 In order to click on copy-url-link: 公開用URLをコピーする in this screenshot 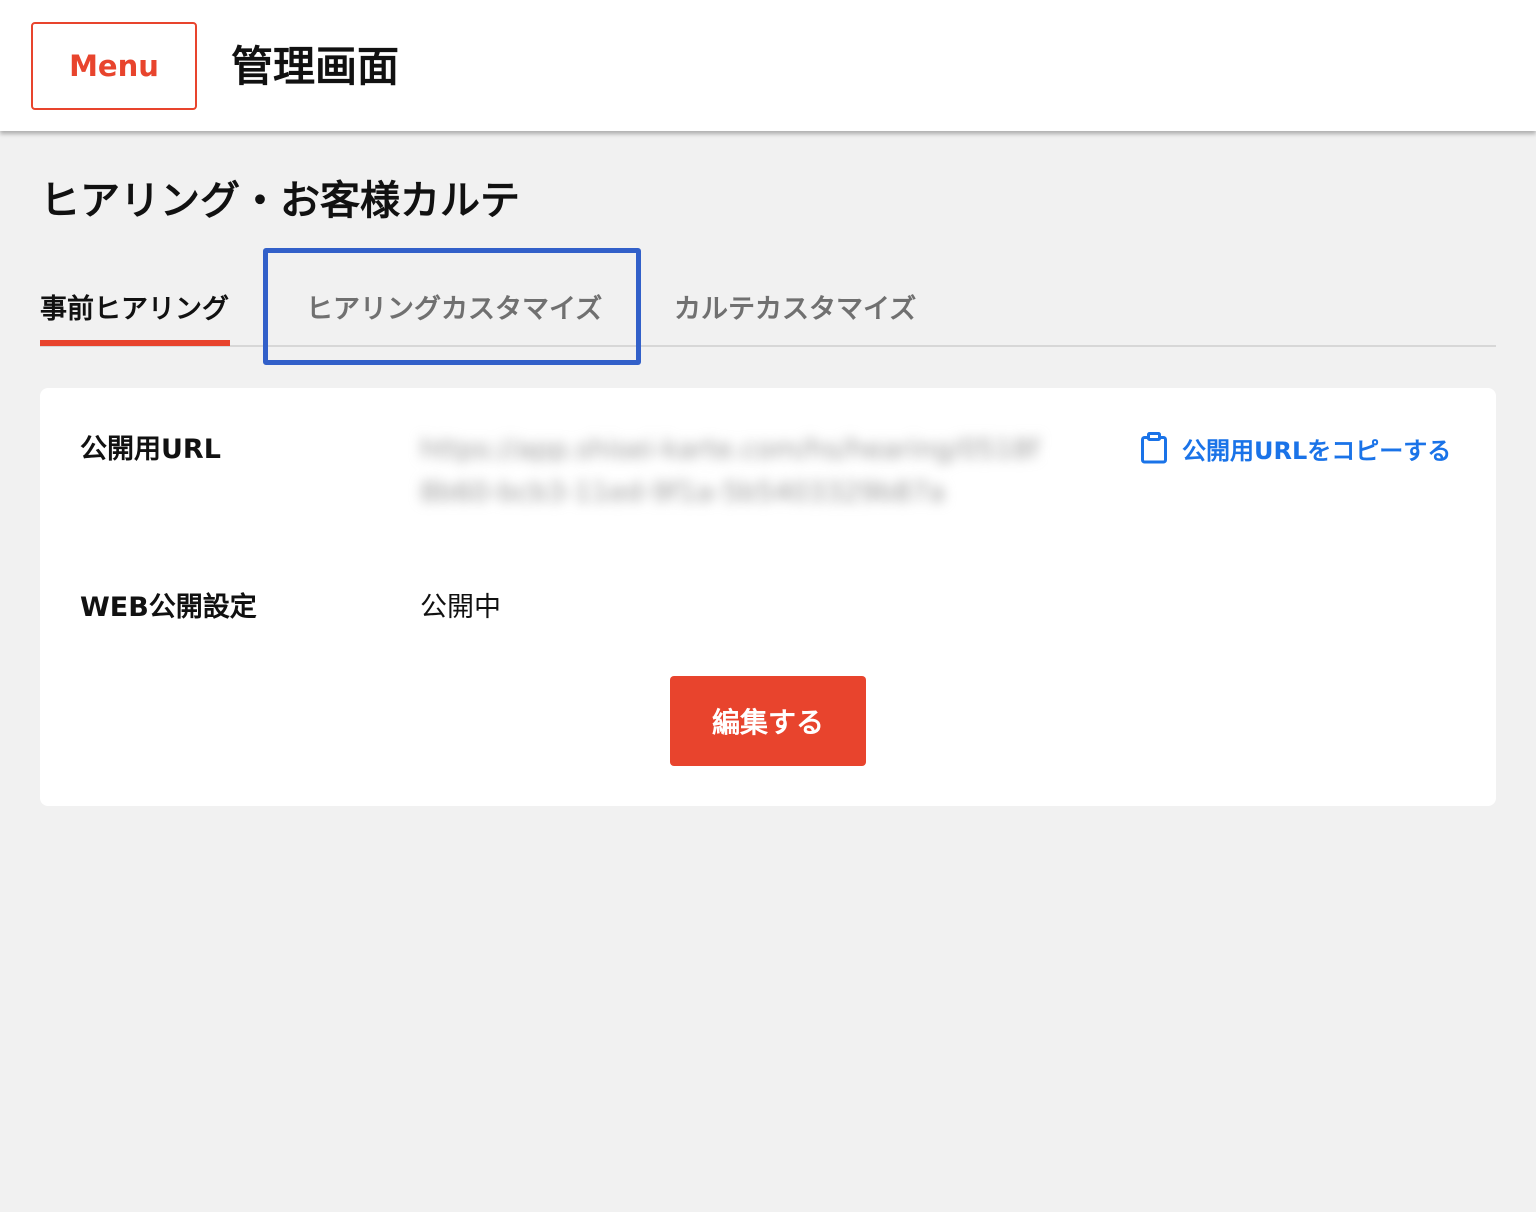, I will do `click(1295, 448)`.